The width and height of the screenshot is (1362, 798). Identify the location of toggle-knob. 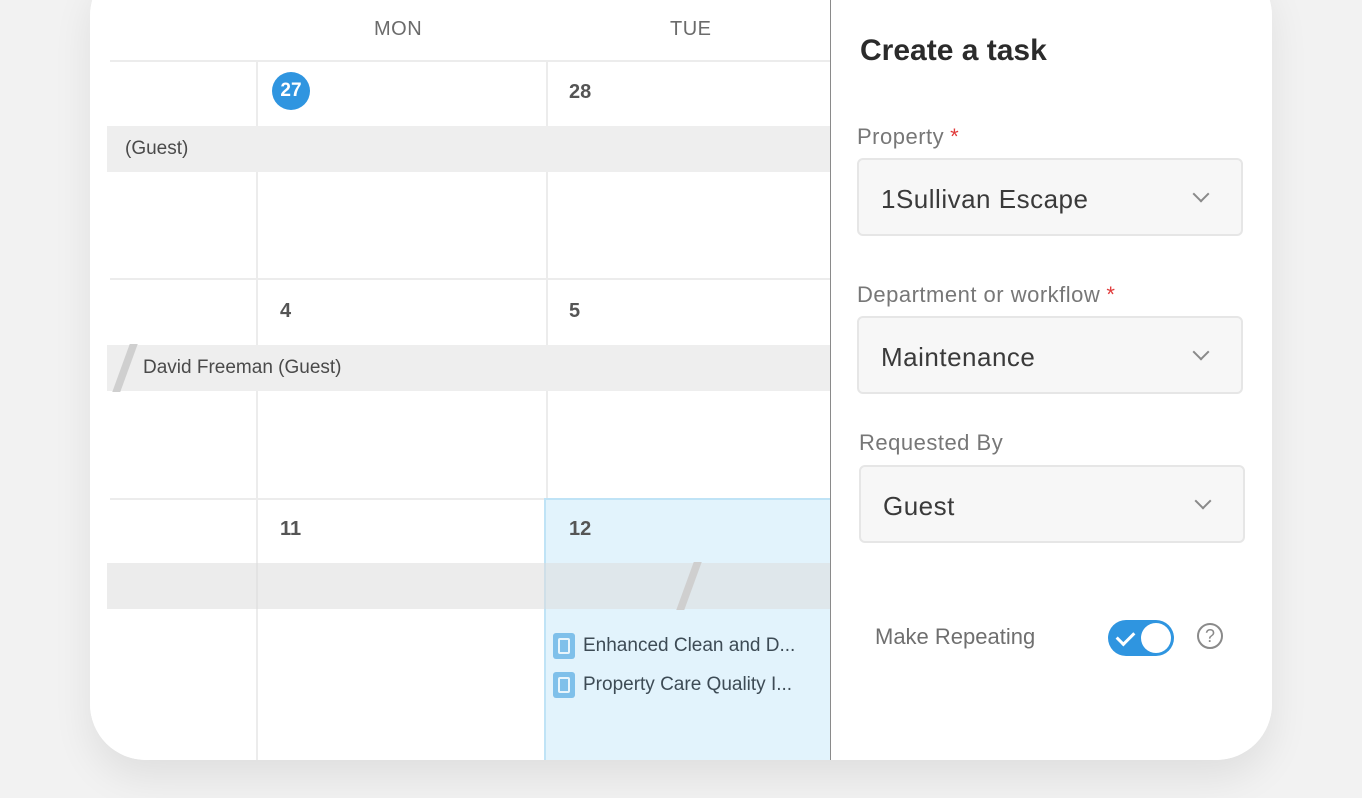
(1156, 638).